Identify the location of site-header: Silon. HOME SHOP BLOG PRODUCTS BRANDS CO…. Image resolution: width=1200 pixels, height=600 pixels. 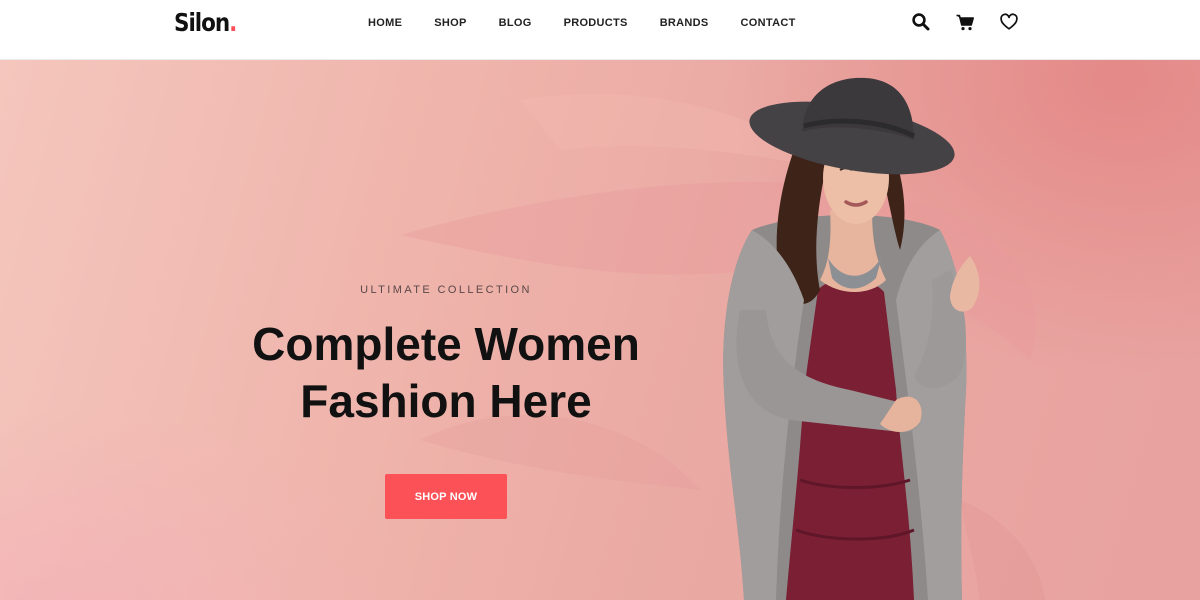
(600, 30).